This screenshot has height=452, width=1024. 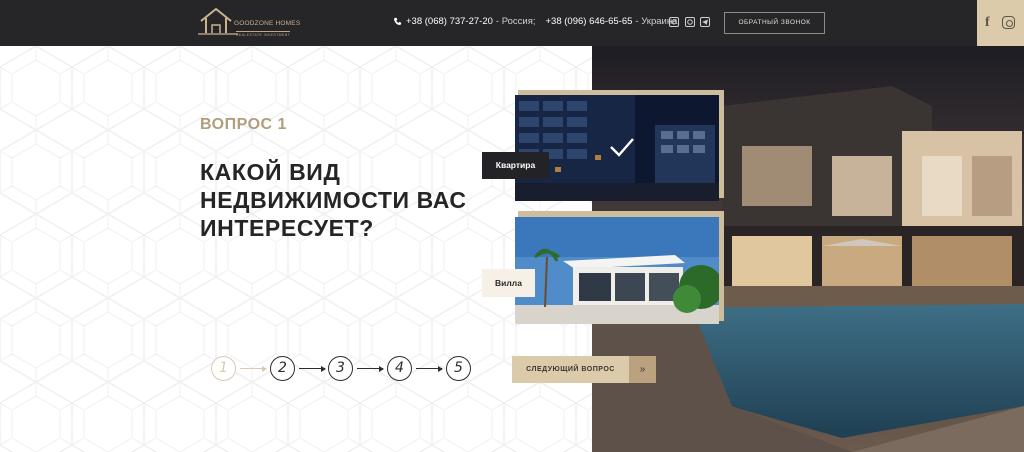 What do you see at coordinates (589, 21) in the screenshot?
I see `phone-ukraine: +38 (096) 646-65-65` at bounding box center [589, 21].